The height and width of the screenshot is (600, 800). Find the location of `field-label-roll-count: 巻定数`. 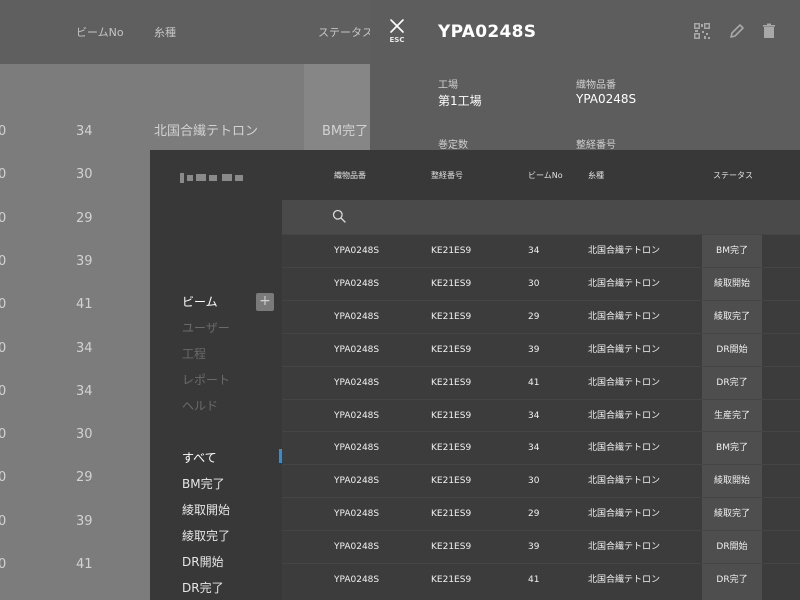

field-label-roll-count: 巻定数 is located at coordinates (453, 145).